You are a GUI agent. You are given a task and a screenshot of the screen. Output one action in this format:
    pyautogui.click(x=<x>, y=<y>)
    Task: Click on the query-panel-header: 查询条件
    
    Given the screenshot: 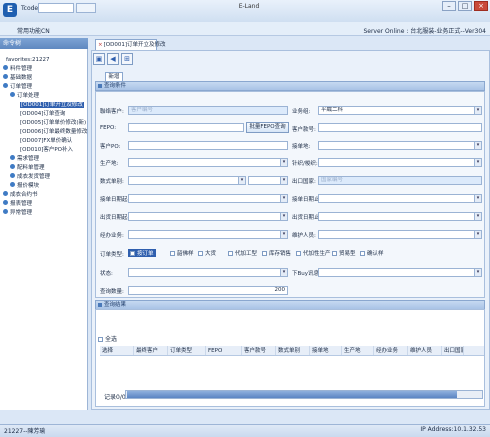 What is the action you would take?
    pyautogui.click(x=290, y=86)
    